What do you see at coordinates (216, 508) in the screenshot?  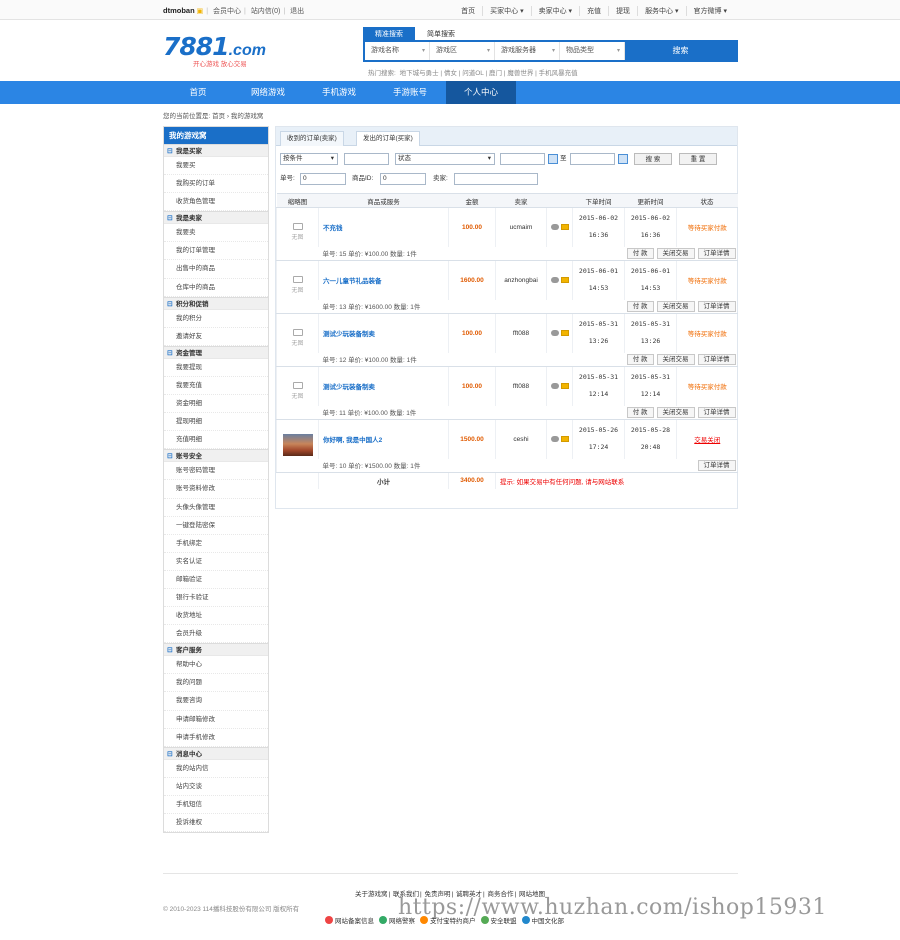 I see `sidebar-item: 头像头像管理` at bounding box center [216, 508].